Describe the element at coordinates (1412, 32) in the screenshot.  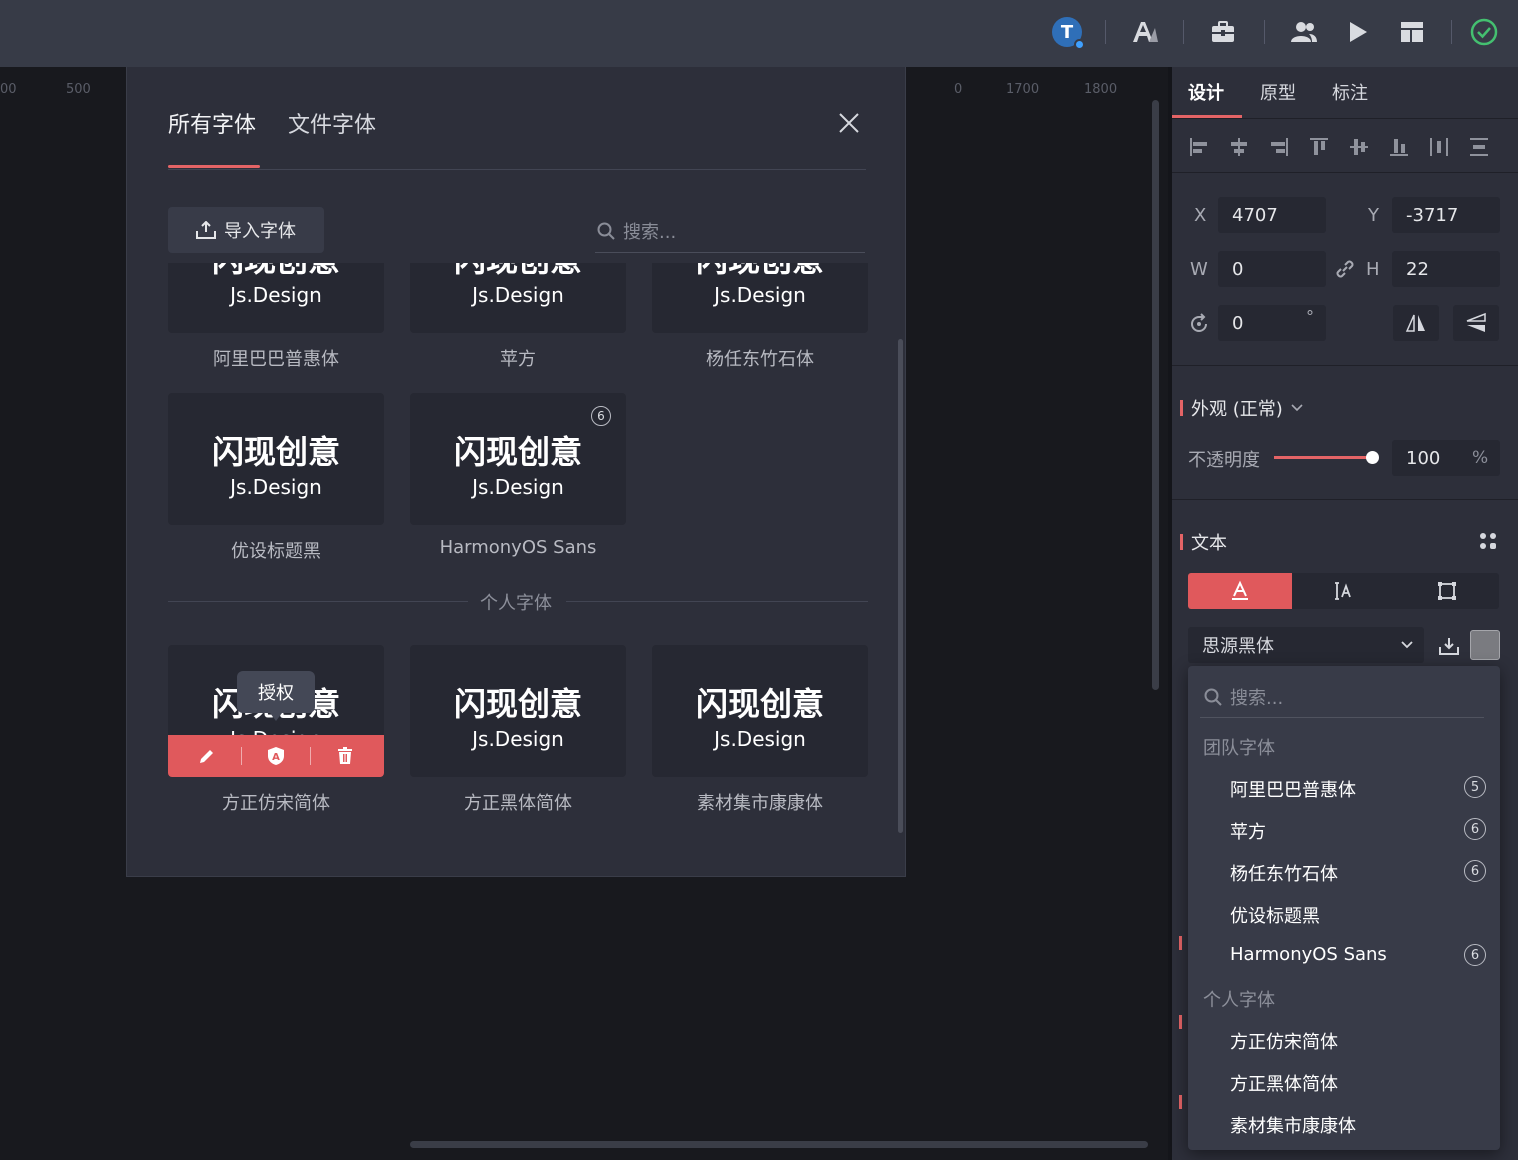
I see `layout-icon` at that location.